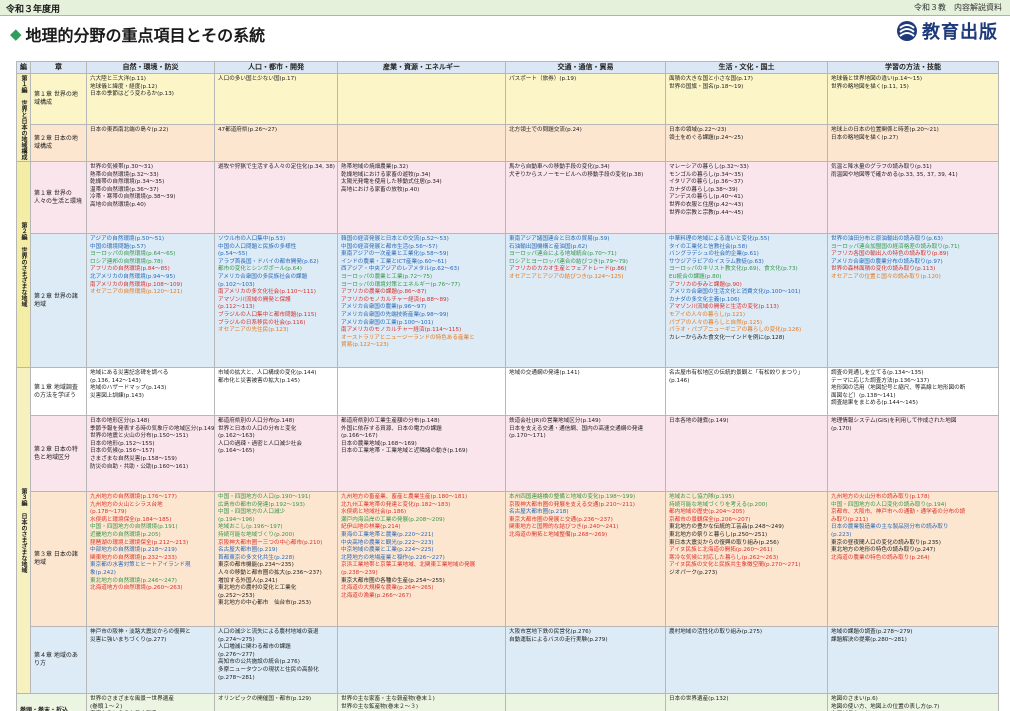  I want to click on cell-line: 世界の森林面積の変化の読み取り(p.113), so click(883, 269).